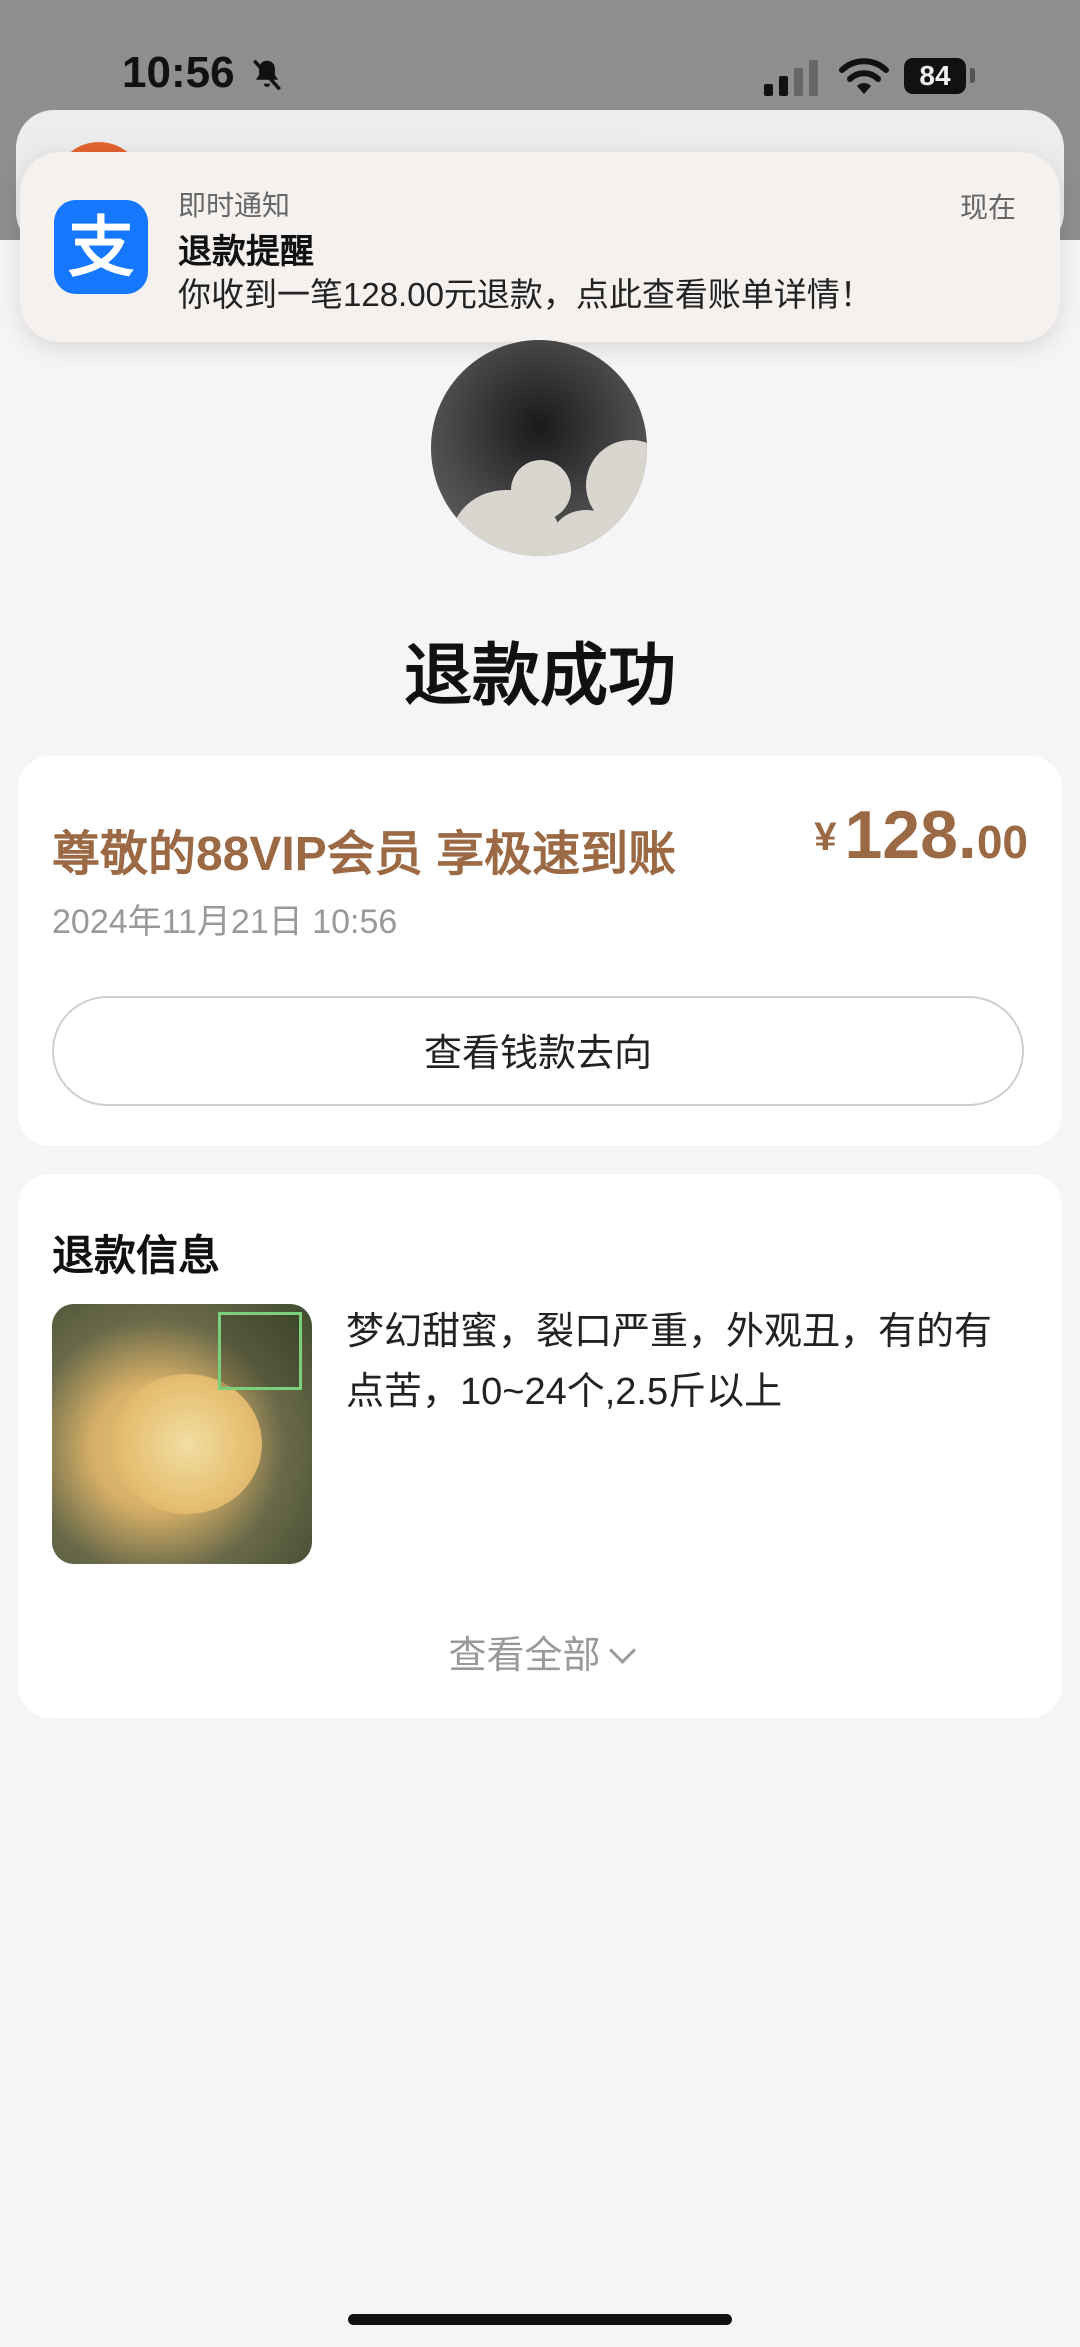 The width and height of the screenshot is (1080, 2347). Describe the element at coordinates (178, 72) in the screenshot. I see `status-time: 10:56` at that location.